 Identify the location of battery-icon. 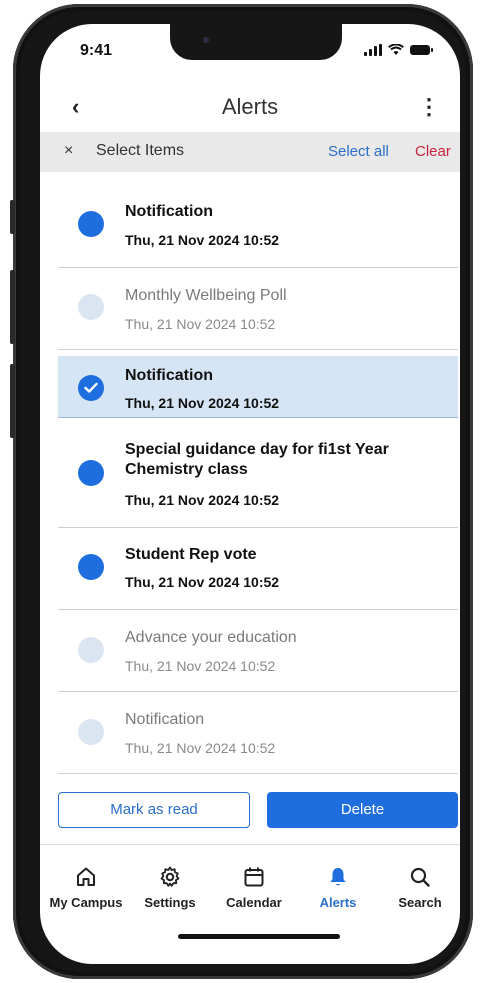
(421, 50).